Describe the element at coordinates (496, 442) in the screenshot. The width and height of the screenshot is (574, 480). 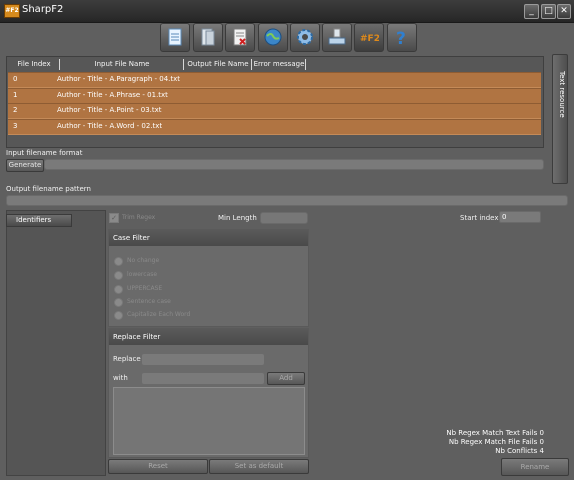
I see `regex-file-fails-stat: Nb Regex Match File Fails 0` at that location.